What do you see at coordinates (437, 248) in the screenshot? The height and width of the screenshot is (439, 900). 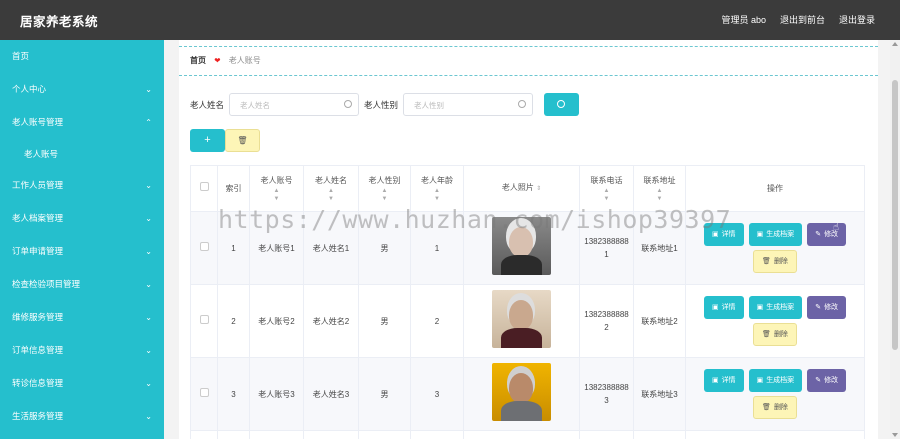 I see `cell-age: 1` at bounding box center [437, 248].